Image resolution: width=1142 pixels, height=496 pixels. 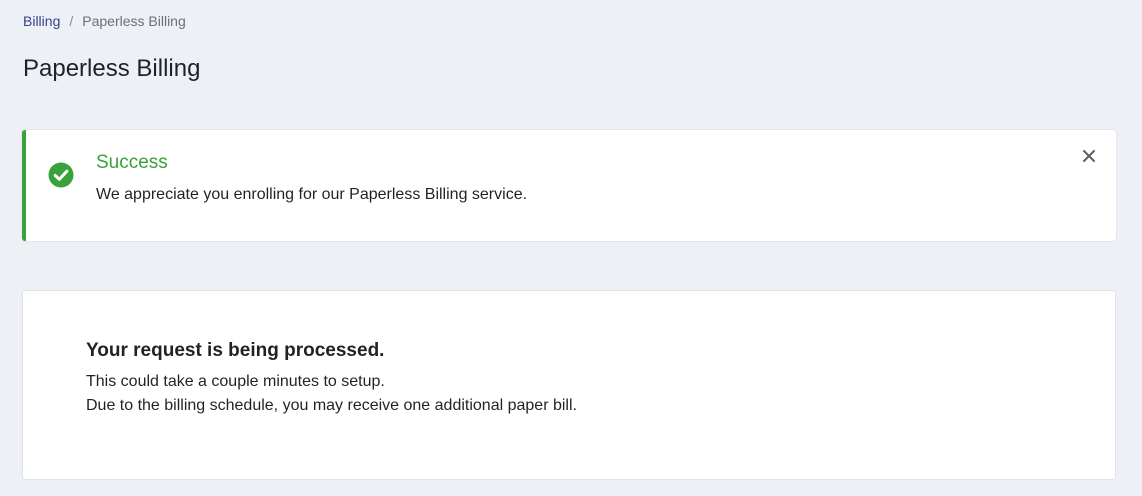 What do you see at coordinates (1089, 156) in the screenshot?
I see `alert-close-button` at bounding box center [1089, 156].